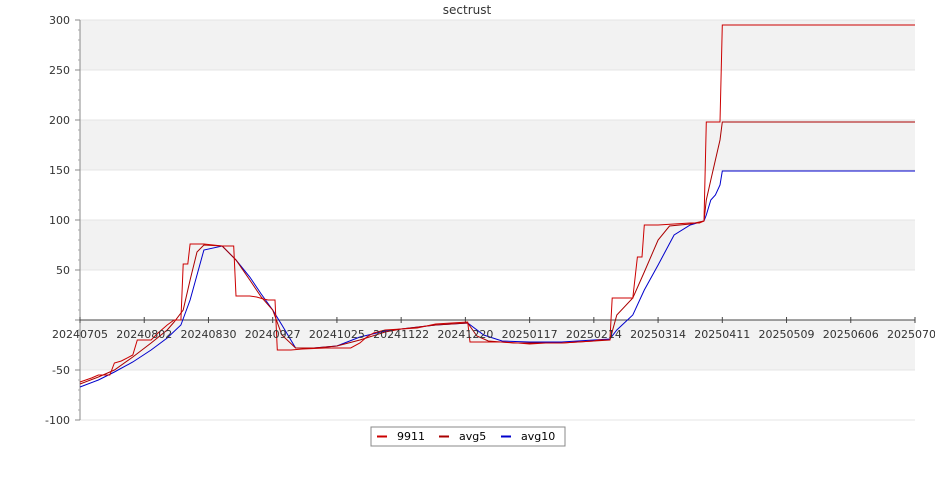 This screenshot has height=500, width=935. Describe the element at coordinates (57, 420) in the screenshot. I see `y-tick-label: -100` at that location.